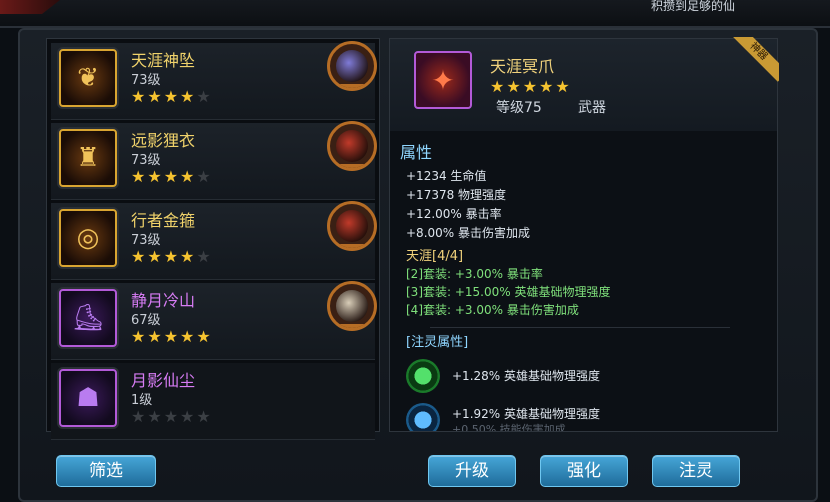 The height and width of the screenshot is (502, 830). I want to click on infusion-heading: [注灵属性], so click(437, 342).